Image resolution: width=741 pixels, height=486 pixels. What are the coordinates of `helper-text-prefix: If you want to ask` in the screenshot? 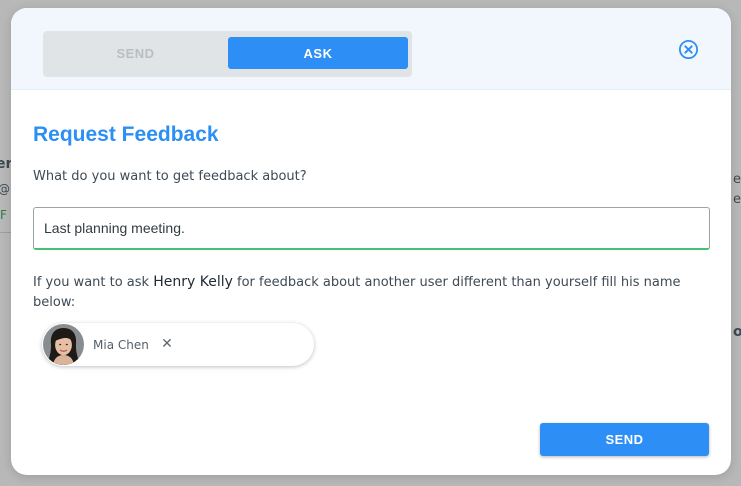 It's located at (93, 282).